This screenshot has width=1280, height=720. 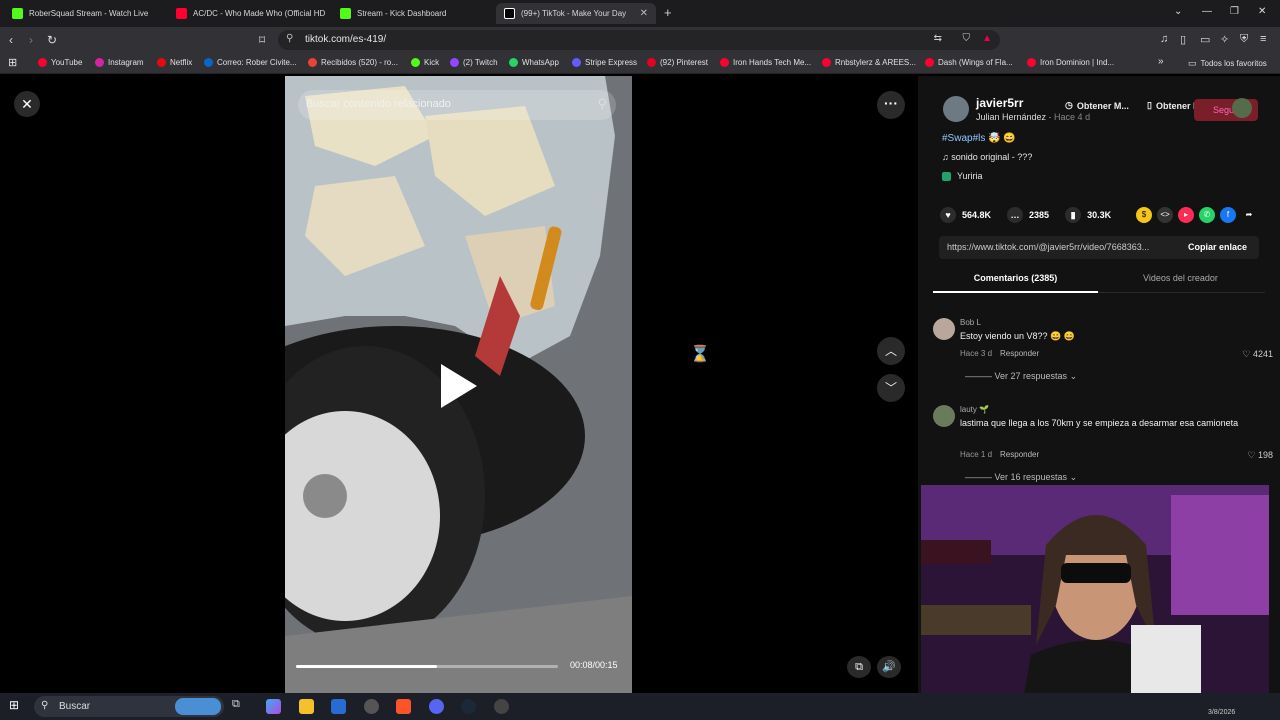 What do you see at coordinates (1144, 215) in the screenshot?
I see `coin-icon: $` at bounding box center [1144, 215].